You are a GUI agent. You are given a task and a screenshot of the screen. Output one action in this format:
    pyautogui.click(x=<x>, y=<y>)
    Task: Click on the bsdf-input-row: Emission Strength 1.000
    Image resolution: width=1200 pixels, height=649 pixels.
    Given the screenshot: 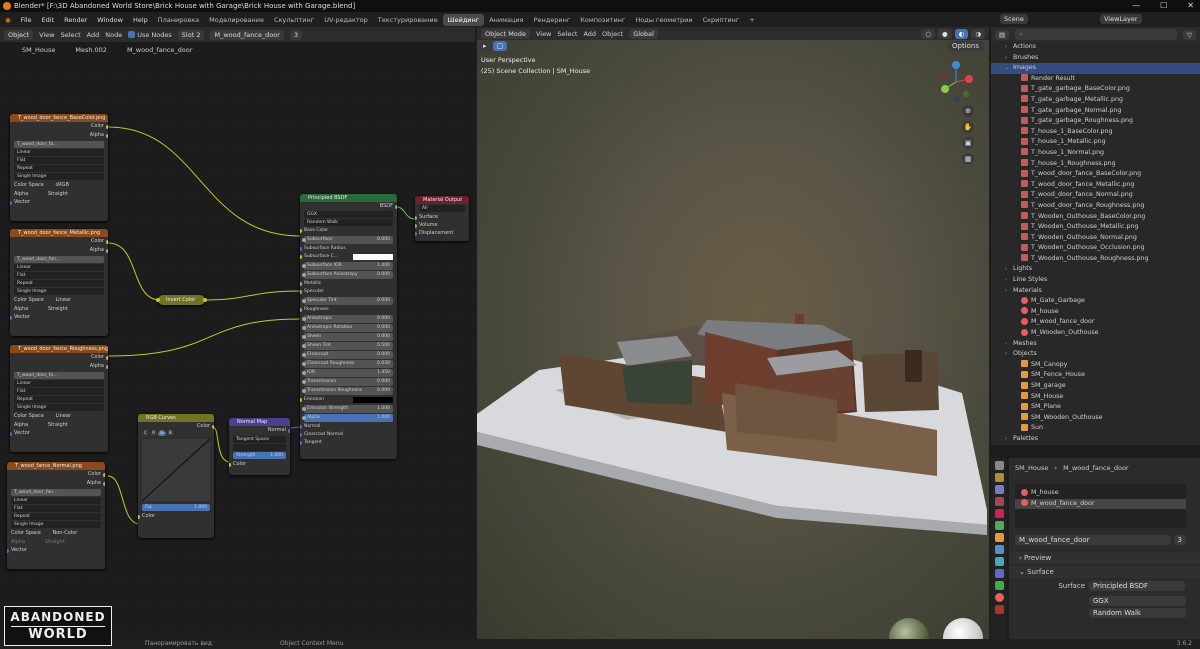 What is the action you would take?
    pyautogui.click(x=347, y=409)
    